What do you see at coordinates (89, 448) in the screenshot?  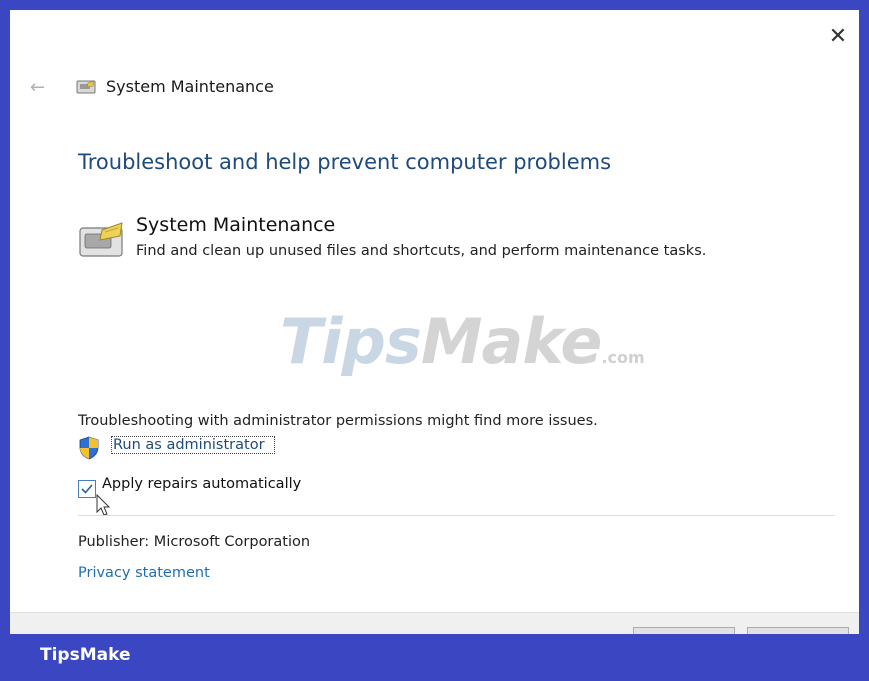 I see `uac-shield-icon` at bounding box center [89, 448].